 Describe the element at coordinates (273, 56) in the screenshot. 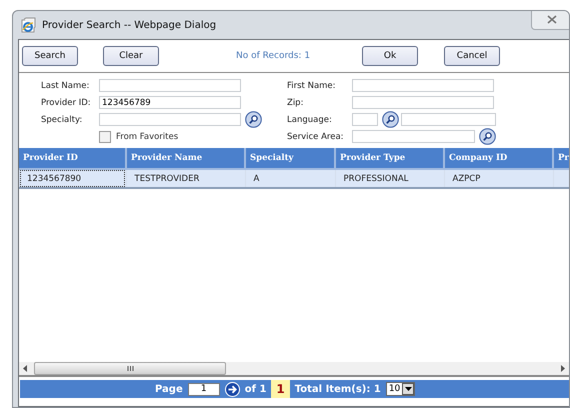

I see `record-count: No of Records: 1` at that location.